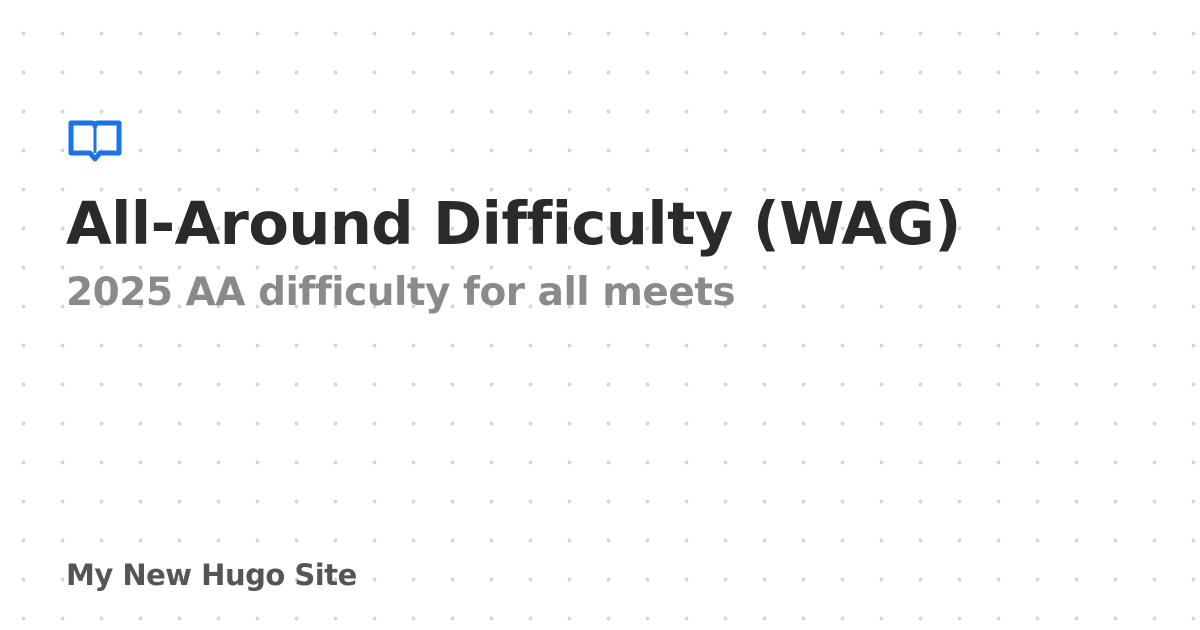  Describe the element at coordinates (401, 292) in the screenshot. I see `page-subtitle: 2025 AA difficulty for all meets` at that location.